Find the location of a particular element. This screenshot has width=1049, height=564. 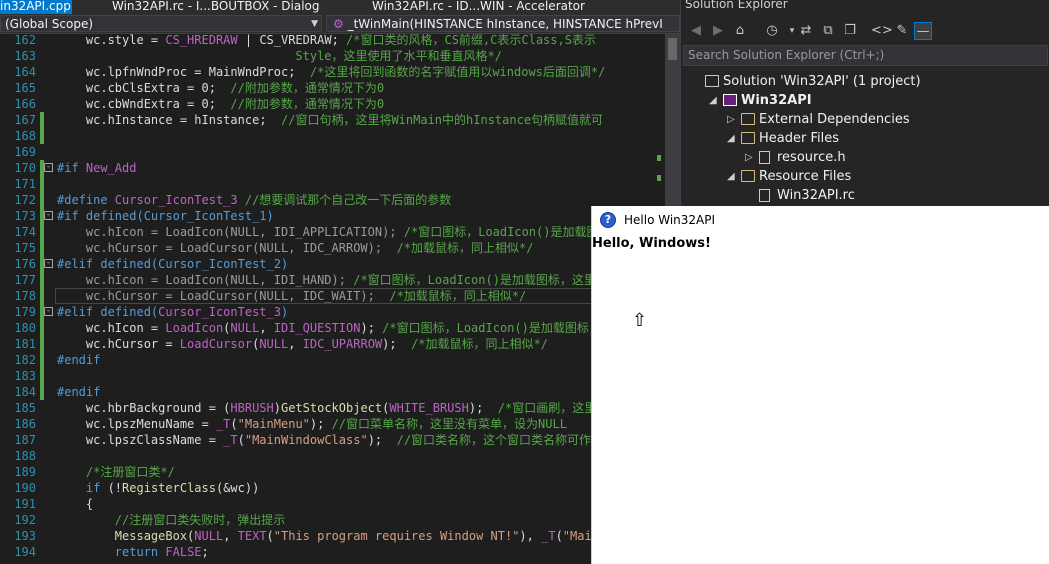

project-icon is located at coordinates (730, 100).